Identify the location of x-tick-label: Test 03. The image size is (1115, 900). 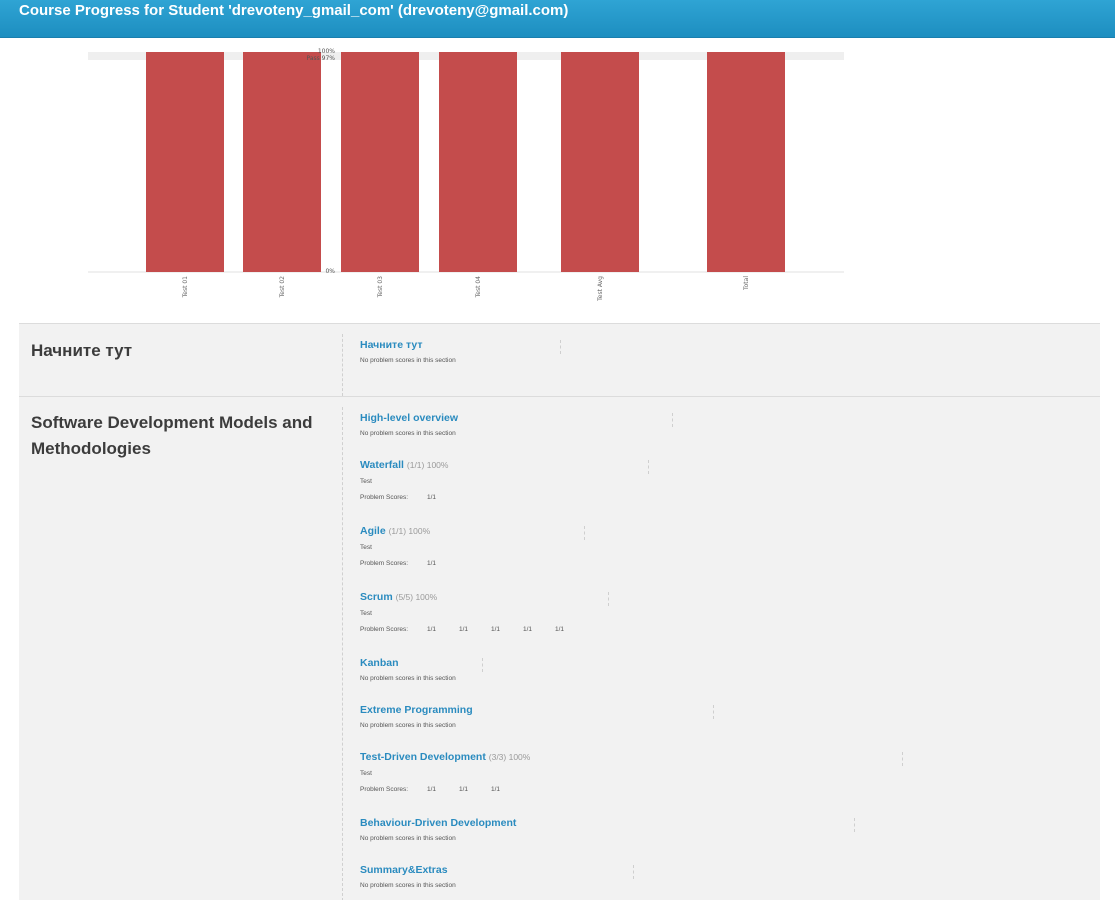
(380, 287).